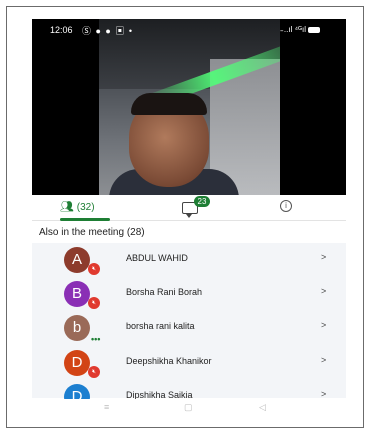 This screenshot has height=435, width=374. Describe the element at coordinates (106, 407) in the screenshot. I see `menu-nav-icon: ≡` at that location.